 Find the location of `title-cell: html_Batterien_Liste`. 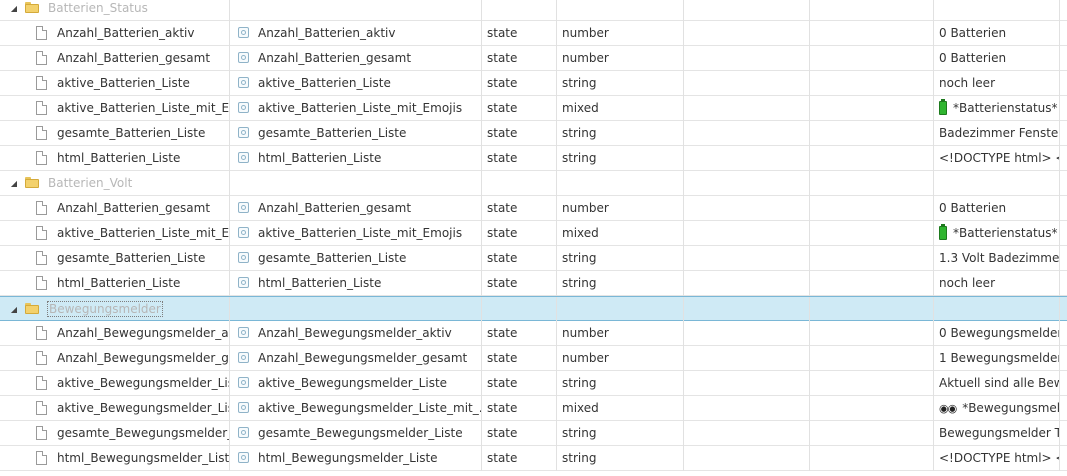

title-cell: html_Batterien_Liste is located at coordinates (356, 158).